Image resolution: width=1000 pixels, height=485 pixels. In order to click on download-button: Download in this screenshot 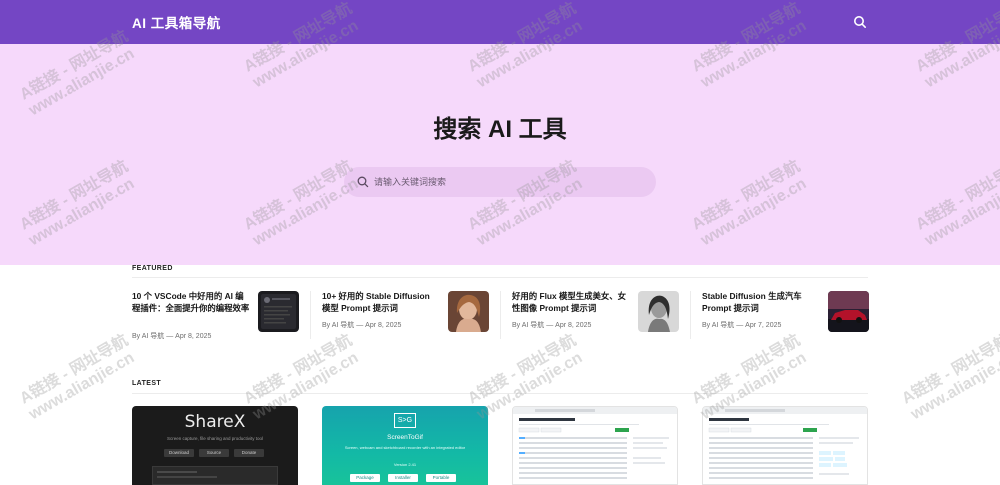, I will do `click(179, 453)`.